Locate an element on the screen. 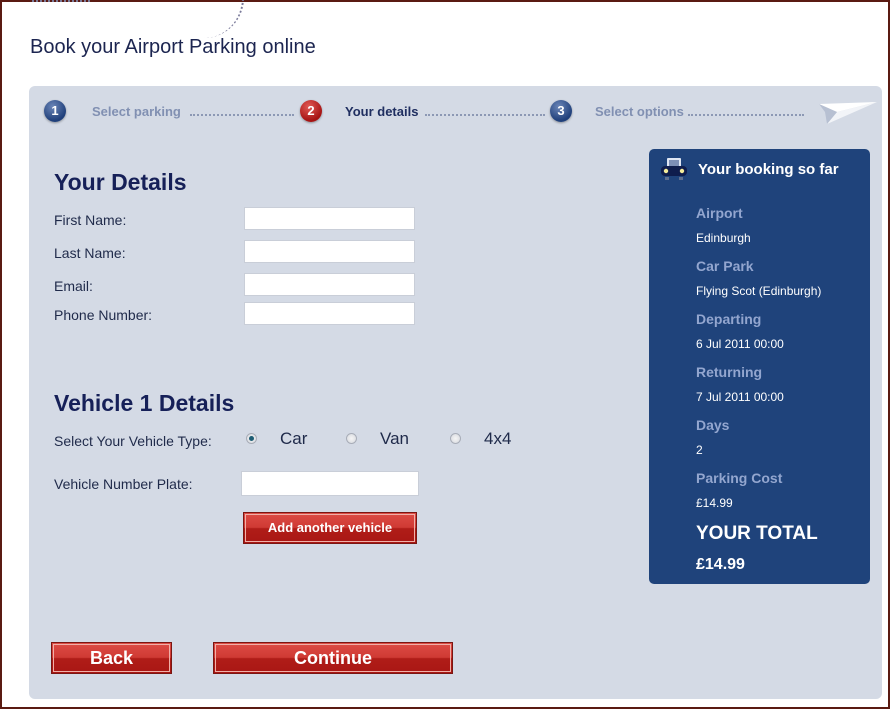 The height and width of the screenshot is (709, 890). continue-button: Continue is located at coordinates (333, 658).